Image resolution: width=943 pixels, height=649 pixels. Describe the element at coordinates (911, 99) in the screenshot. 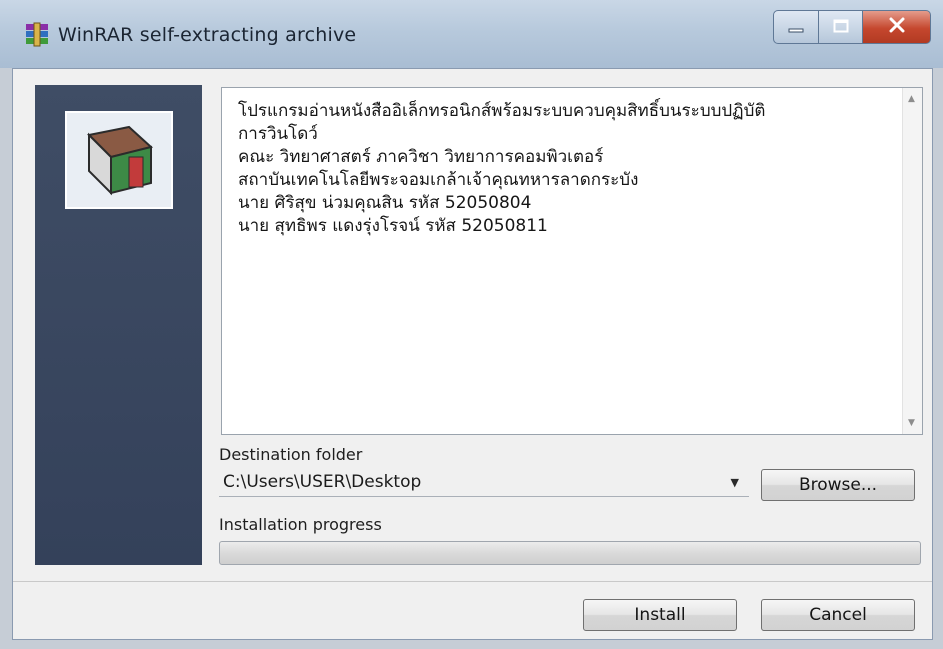

I see `scroll-up-arrow-icon: ▲` at that location.